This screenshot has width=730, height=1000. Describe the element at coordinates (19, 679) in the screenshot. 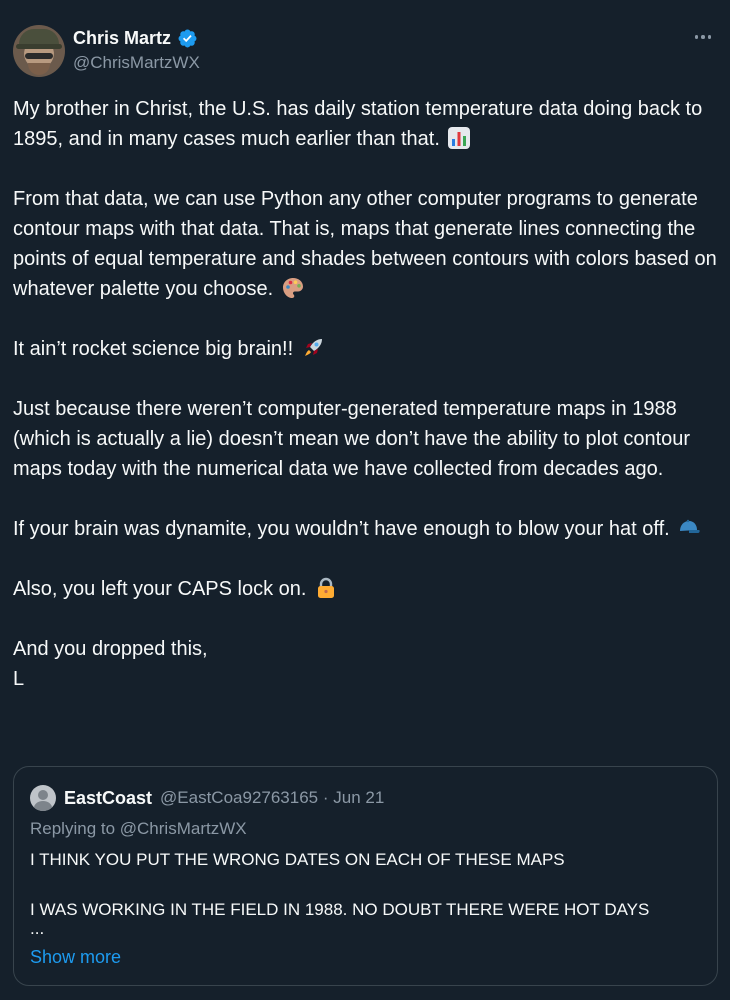

I see `tweet-paragraph: L` at that location.